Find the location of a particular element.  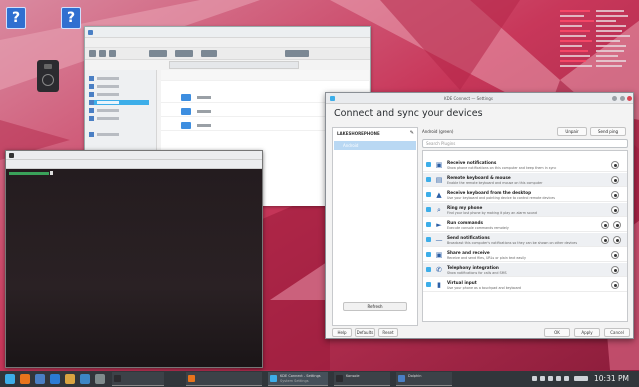

clock: 10:31 PM is located at coordinates (611, 378).